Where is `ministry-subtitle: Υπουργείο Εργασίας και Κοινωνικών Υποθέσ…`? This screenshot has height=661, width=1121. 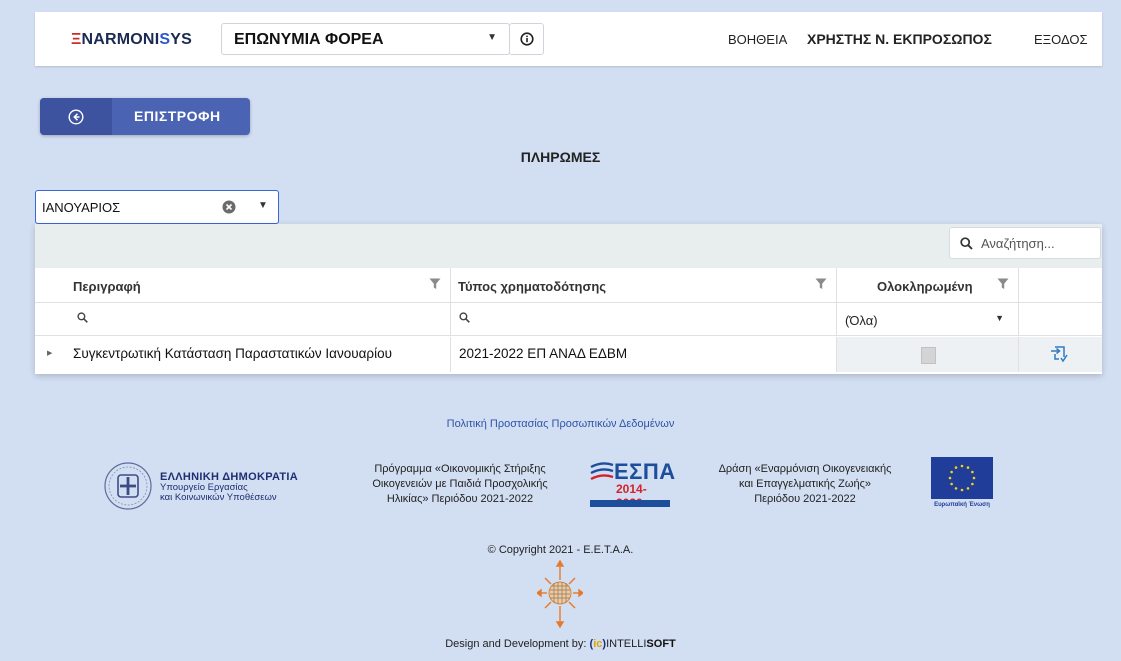
ministry-subtitle: Υπουργείο Εργασίας και Κοινωνικών Υποθέσ… is located at coordinates (218, 493).